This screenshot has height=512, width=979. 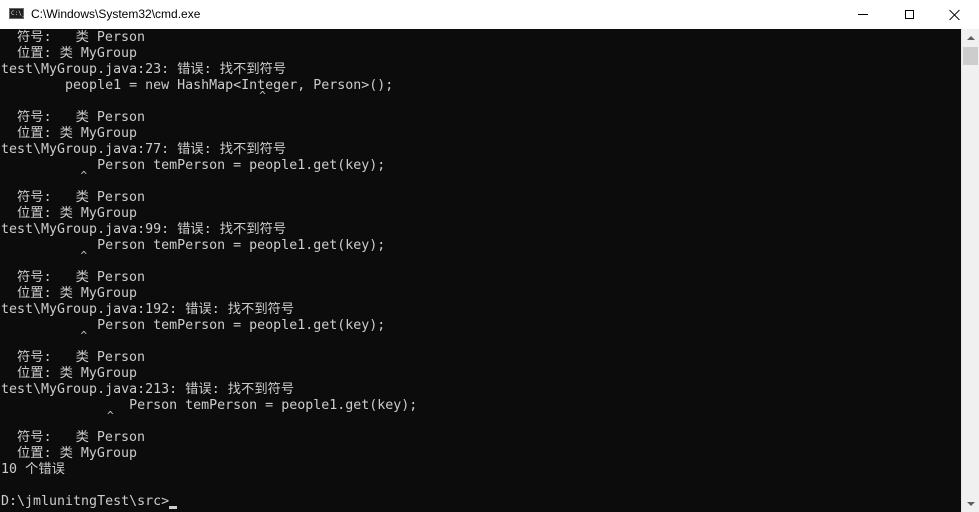 What do you see at coordinates (144, 69) in the screenshot?
I see `console-line: test\MyGroup.java:23: 错误: 找不到符号` at bounding box center [144, 69].